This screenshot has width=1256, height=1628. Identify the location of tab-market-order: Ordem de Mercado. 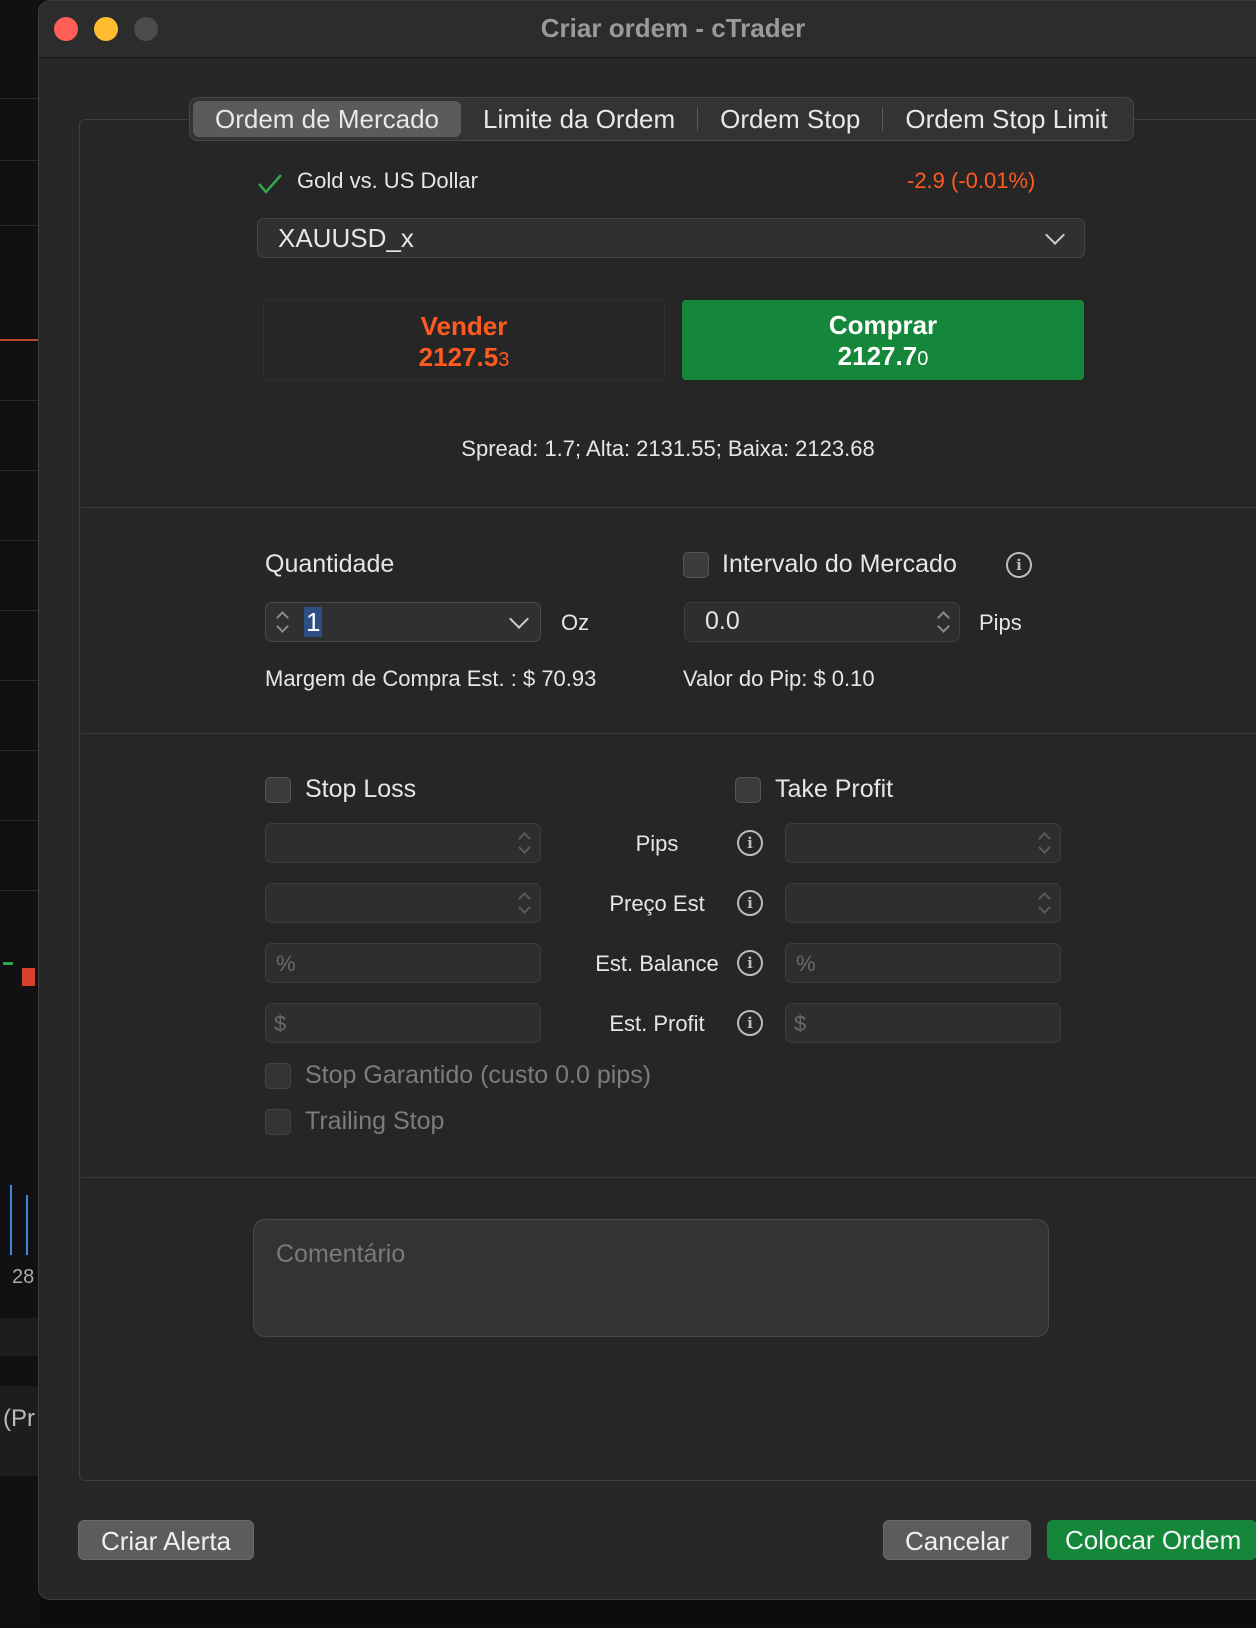
(327, 119).